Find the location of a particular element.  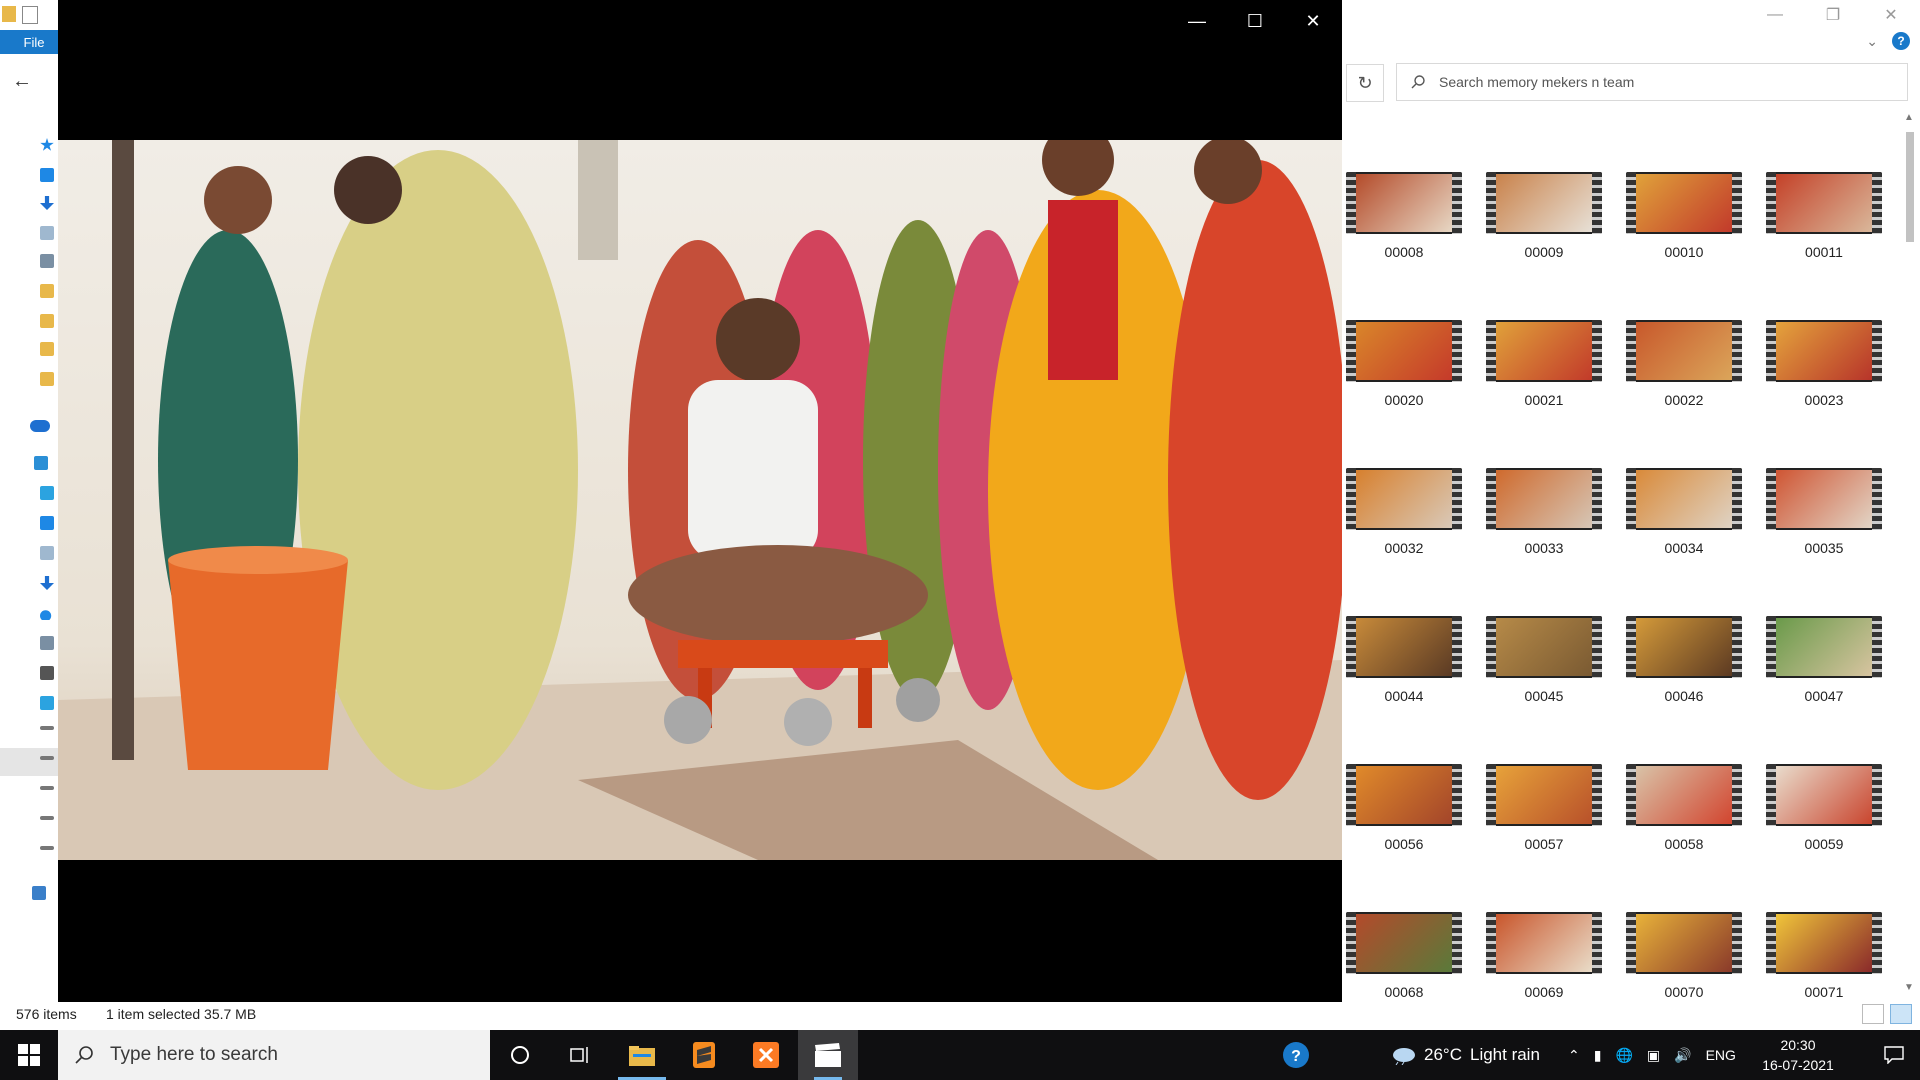

player-minimize-button: — is located at coordinates (1197, 21).